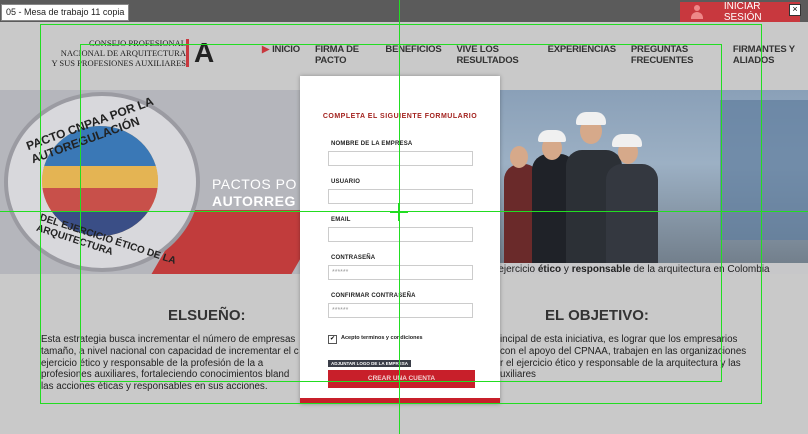 Image resolution: width=808 pixels, height=434 pixels. What do you see at coordinates (795, 10) in the screenshot?
I see `close-icon: ×` at bounding box center [795, 10].